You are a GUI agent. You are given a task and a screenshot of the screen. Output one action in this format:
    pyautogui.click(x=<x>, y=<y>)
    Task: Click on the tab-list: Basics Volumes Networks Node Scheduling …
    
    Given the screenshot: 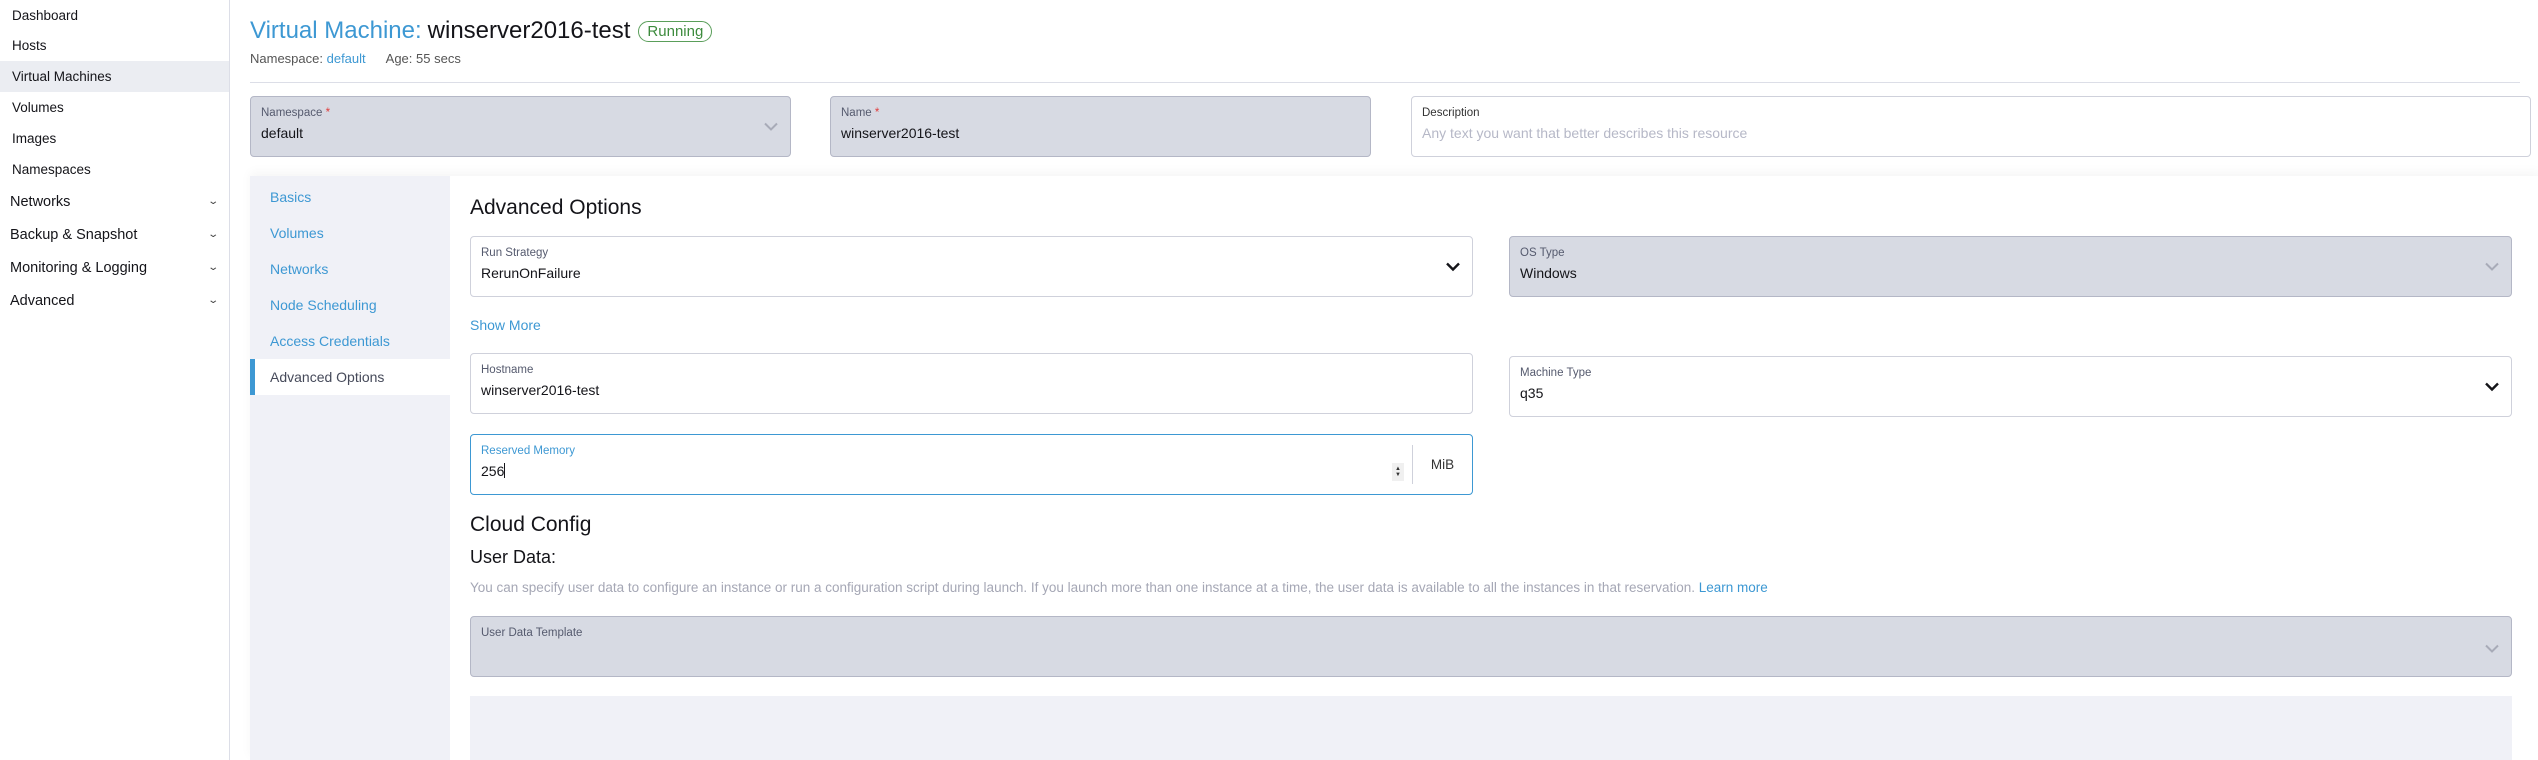 What is the action you would take?
    pyautogui.click(x=350, y=468)
    